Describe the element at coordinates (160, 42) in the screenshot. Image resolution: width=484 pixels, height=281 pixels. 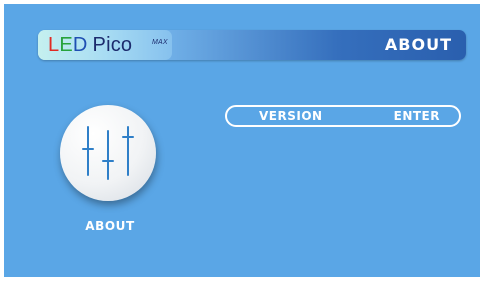
I see `logo-max: MAX` at that location.